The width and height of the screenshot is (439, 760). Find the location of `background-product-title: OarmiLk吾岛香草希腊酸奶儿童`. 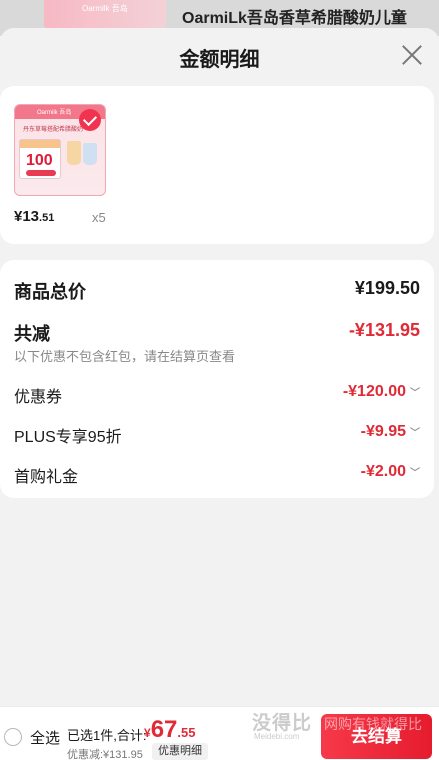

background-product-title: OarmiLk吾岛香草希腊酸奶儿童 is located at coordinates (294, 18).